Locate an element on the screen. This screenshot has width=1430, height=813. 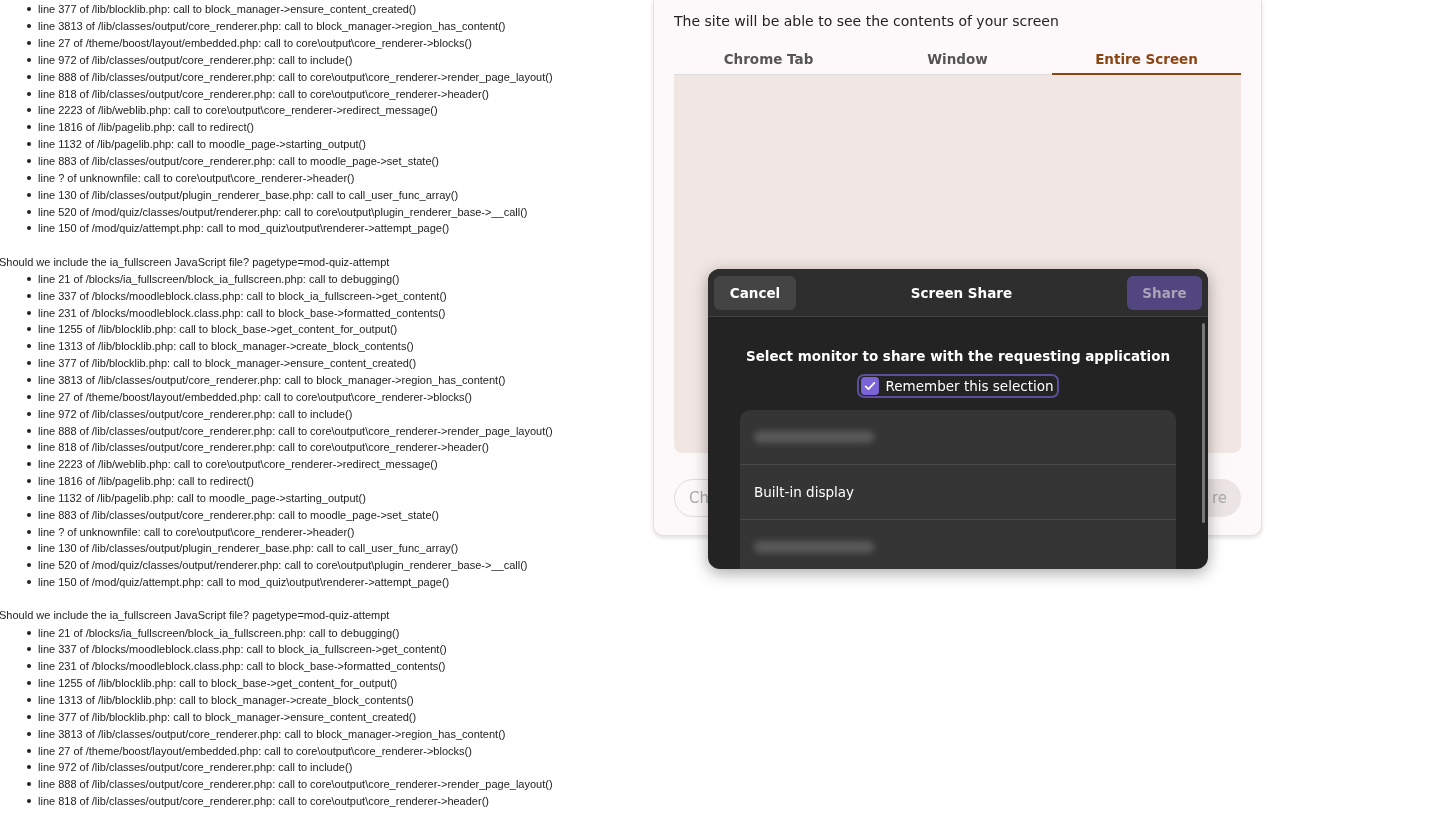
remember-checkbox: Remember this selection is located at coordinates (958, 386).